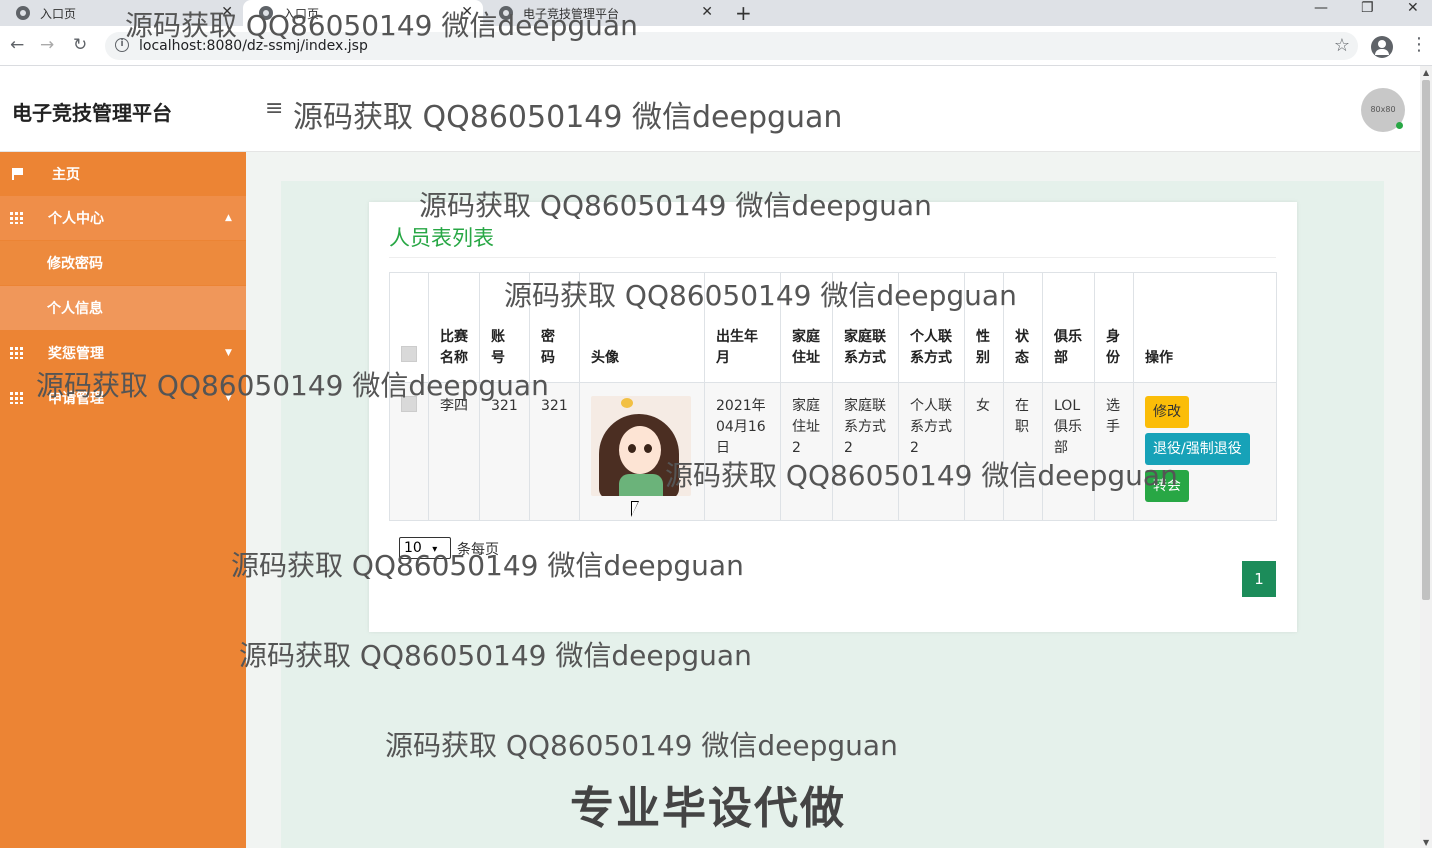 This screenshot has height=848, width=1432. What do you see at coordinates (1426, 340) in the screenshot?
I see `scroll-thumb` at bounding box center [1426, 340].